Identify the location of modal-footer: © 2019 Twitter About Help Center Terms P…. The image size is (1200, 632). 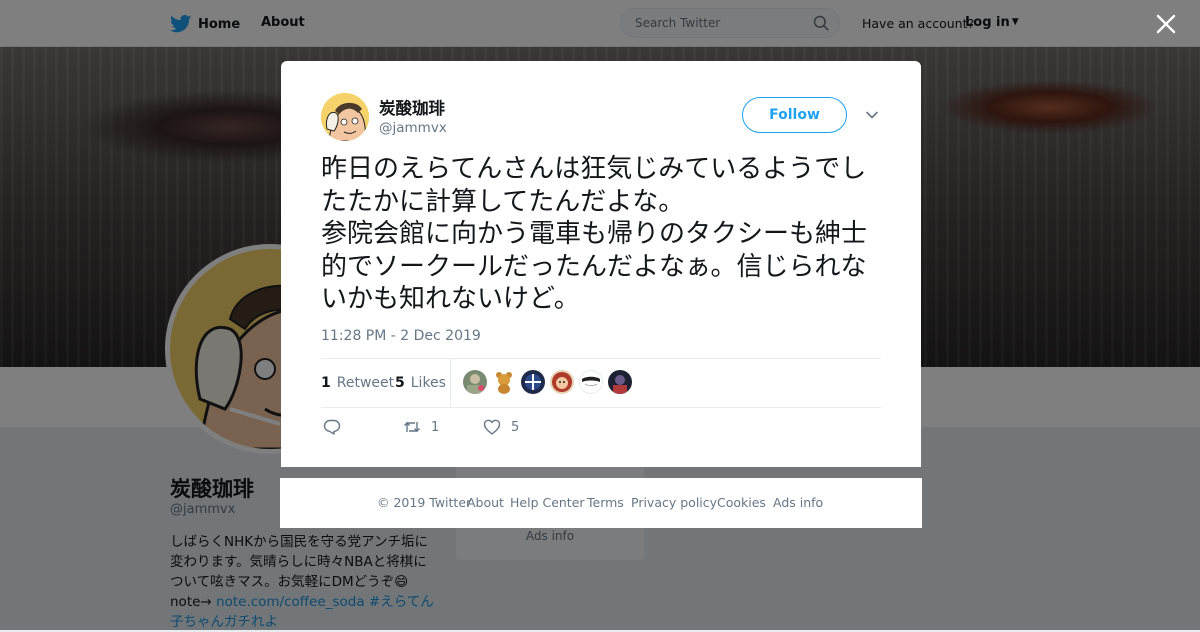
(601, 503).